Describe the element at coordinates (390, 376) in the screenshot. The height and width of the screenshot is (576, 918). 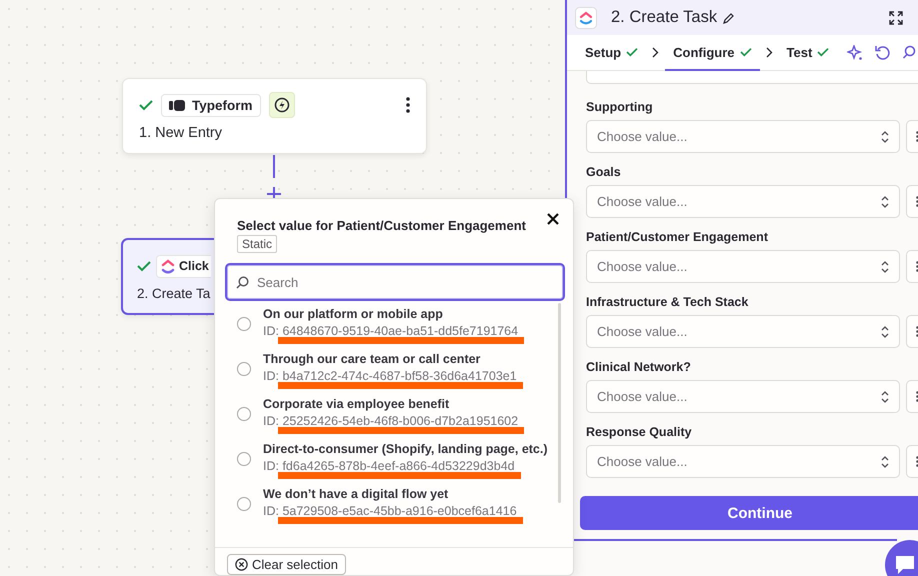
I see `option-id: ID: b4a712c2-474c-4687-bf58-36d6a41703e1` at that location.